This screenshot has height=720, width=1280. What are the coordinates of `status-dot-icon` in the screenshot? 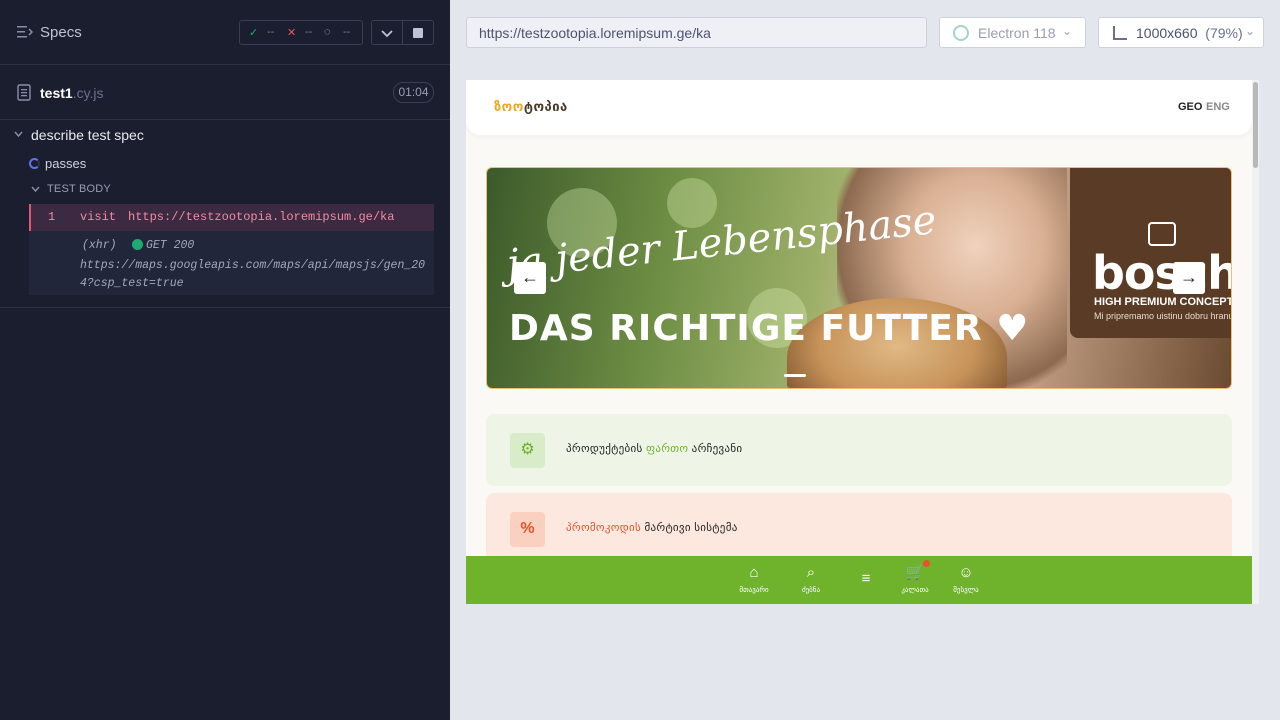 It's located at (137, 244).